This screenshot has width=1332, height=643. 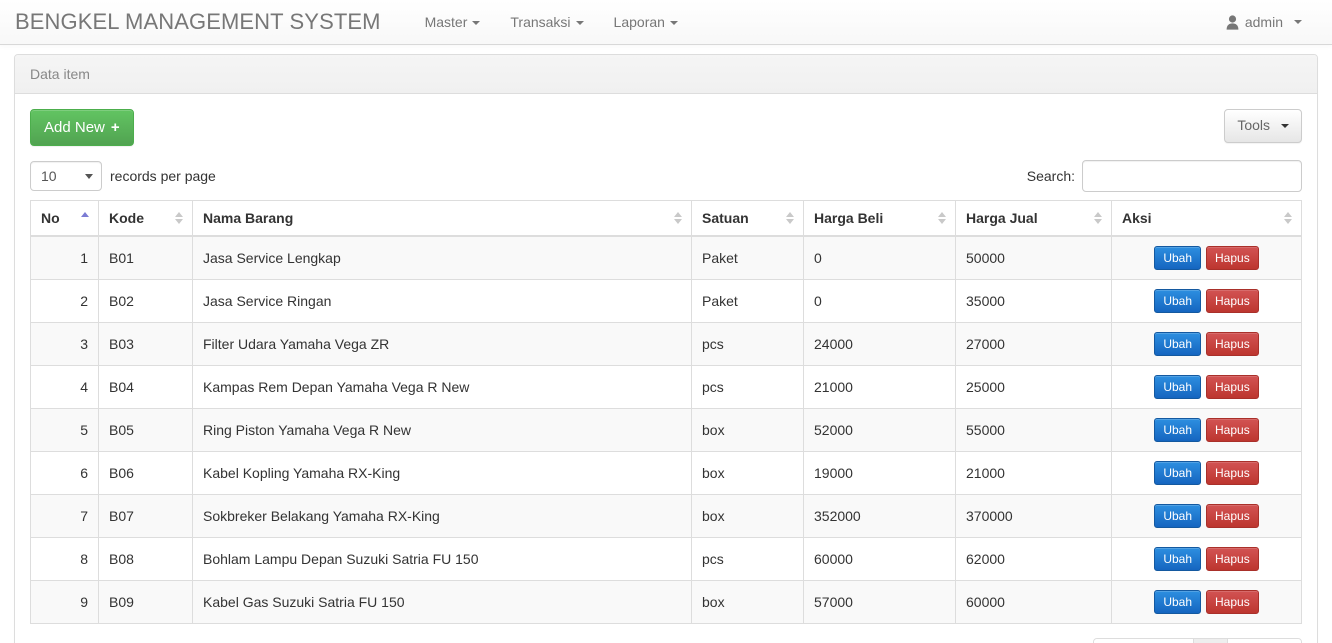 I want to click on pagination-next: Next →, so click(x=1264, y=641).